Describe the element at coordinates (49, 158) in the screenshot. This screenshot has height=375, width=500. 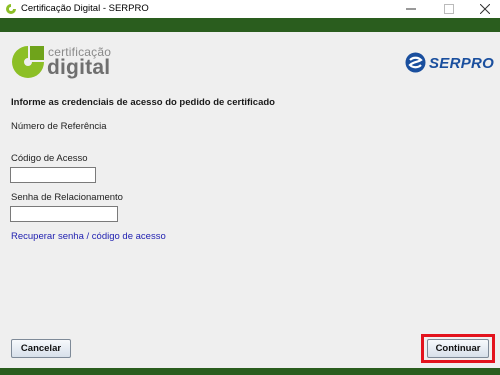
I see `access-code-label: Código de Acesso` at that location.